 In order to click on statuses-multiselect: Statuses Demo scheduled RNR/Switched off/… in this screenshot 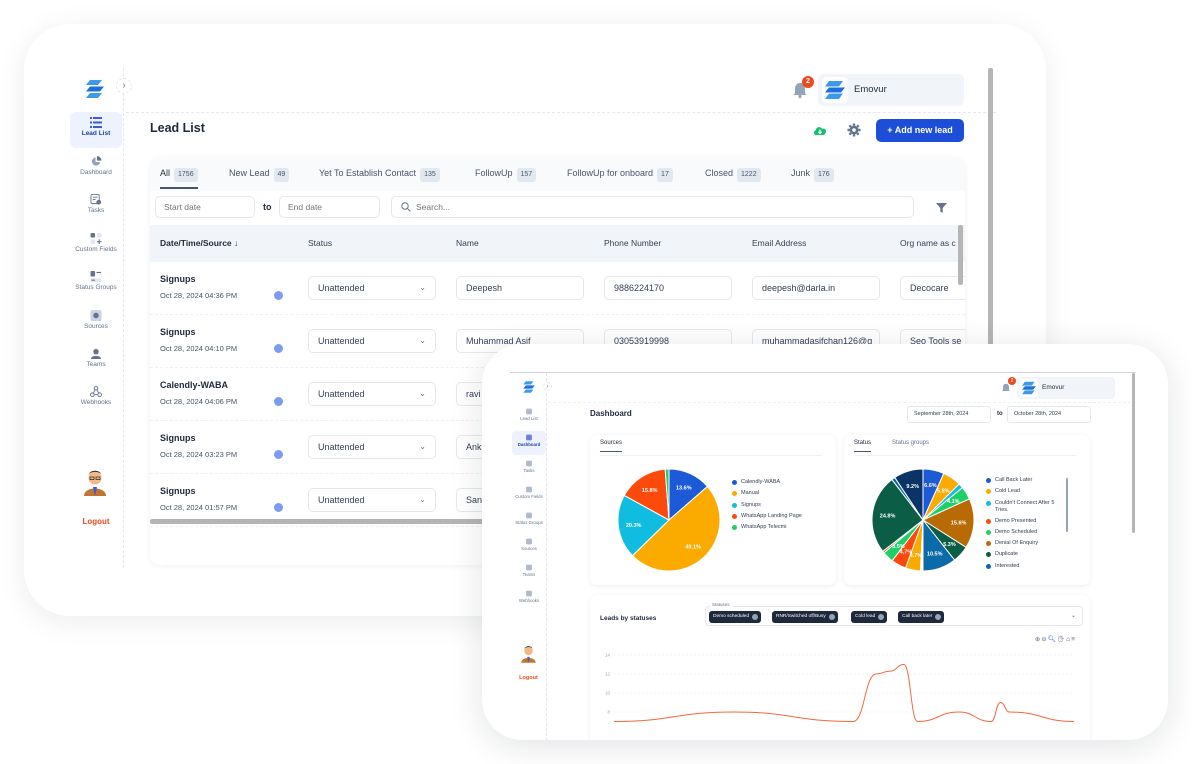, I will do `click(894, 614)`.